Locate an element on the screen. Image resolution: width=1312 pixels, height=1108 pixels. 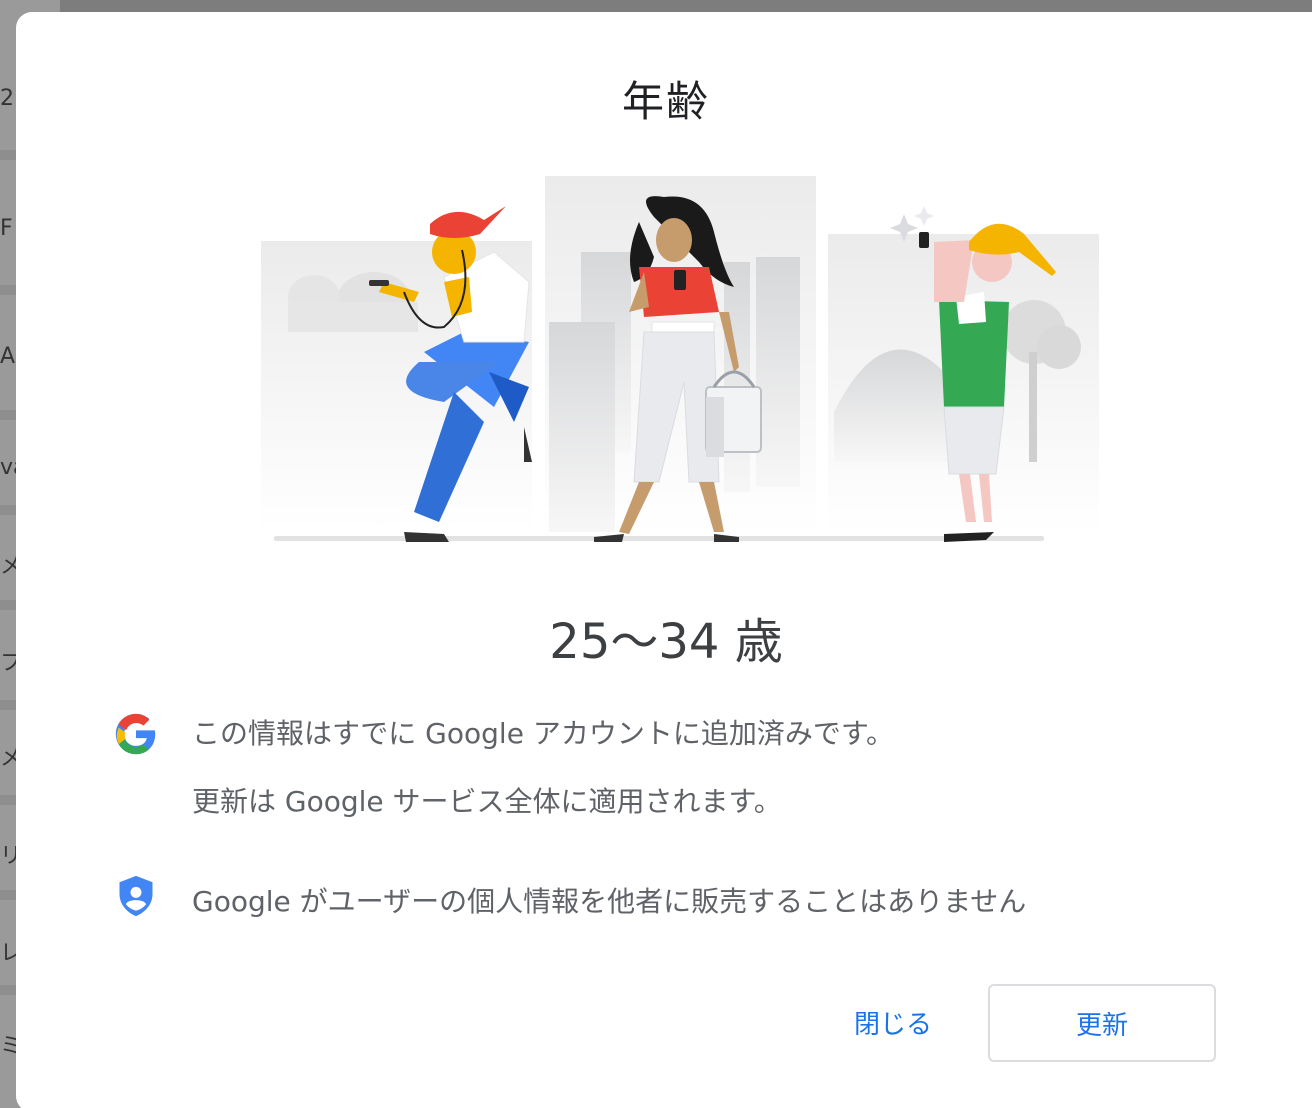
background-text: F is located at coordinates (6, 228).